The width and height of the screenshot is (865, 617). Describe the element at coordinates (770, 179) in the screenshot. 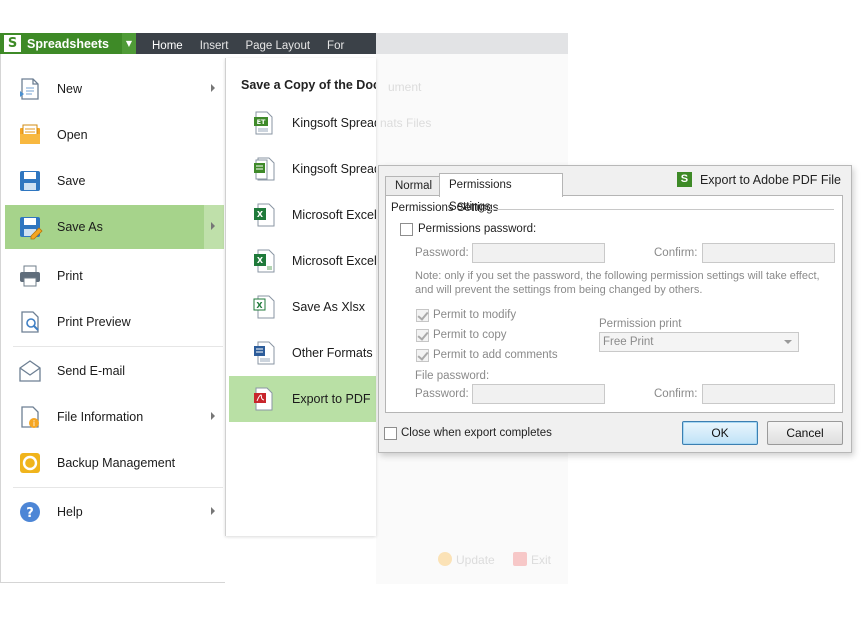

I see `dialog-title-text: Export to Adobe PDF File` at that location.